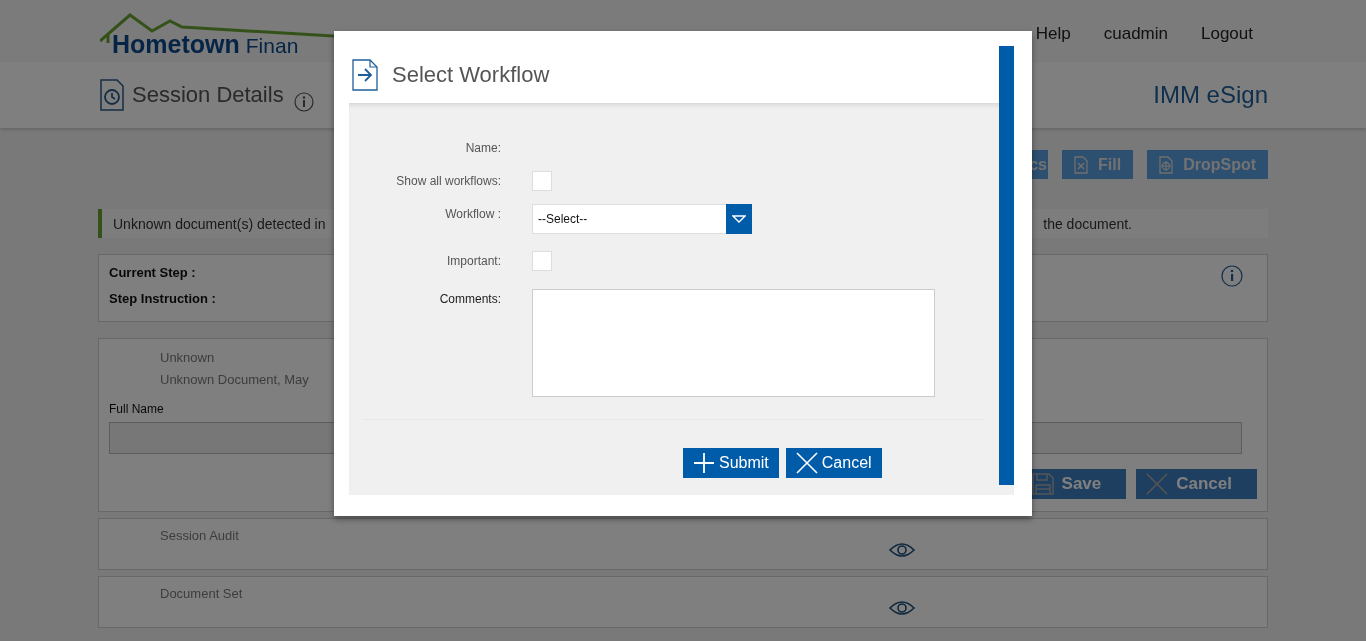 This screenshot has height=641, width=1366. What do you see at coordinates (731, 463) in the screenshot?
I see `dialog-button: Submit` at bounding box center [731, 463].